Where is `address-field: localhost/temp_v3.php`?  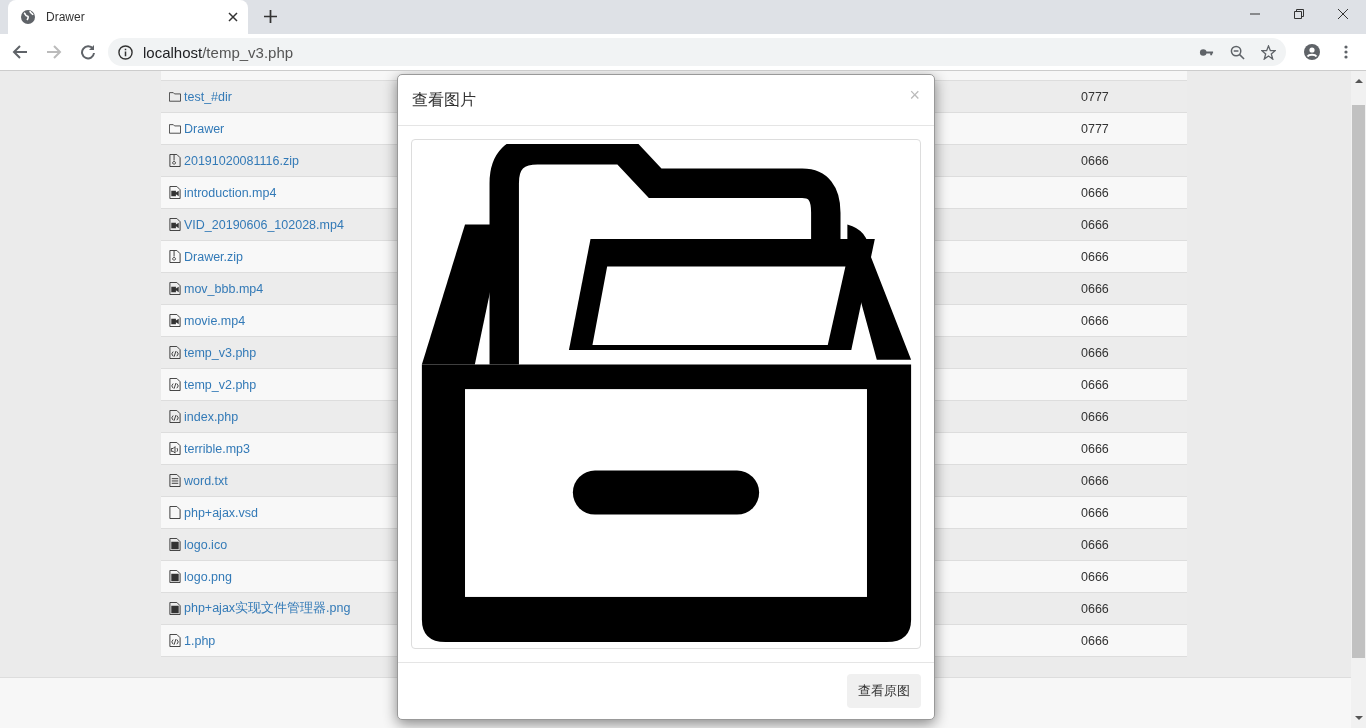 address-field: localhost/temp_v3.php is located at coordinates (697, 52).